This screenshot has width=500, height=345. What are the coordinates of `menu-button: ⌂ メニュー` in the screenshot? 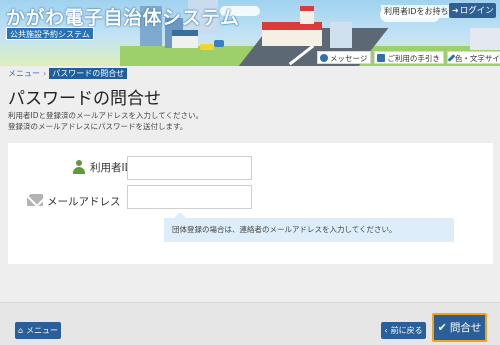 It's located at (38, 330).